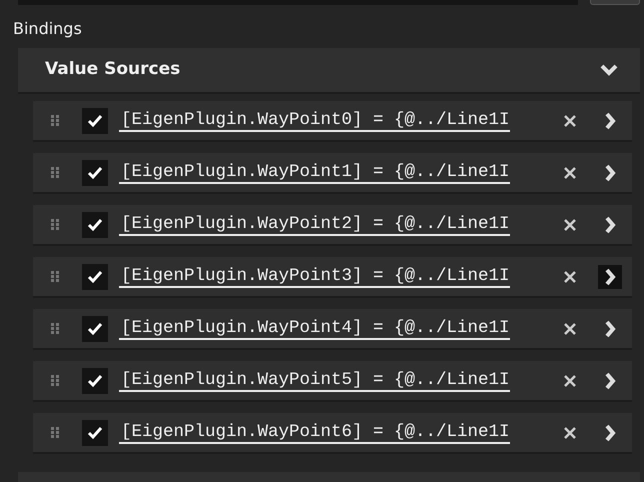 The height and width of the screenshot is (482, 644). Describe the element at coordinates (112, 70) in the screenshot. I see `panel-title: Value Sources` at that location.